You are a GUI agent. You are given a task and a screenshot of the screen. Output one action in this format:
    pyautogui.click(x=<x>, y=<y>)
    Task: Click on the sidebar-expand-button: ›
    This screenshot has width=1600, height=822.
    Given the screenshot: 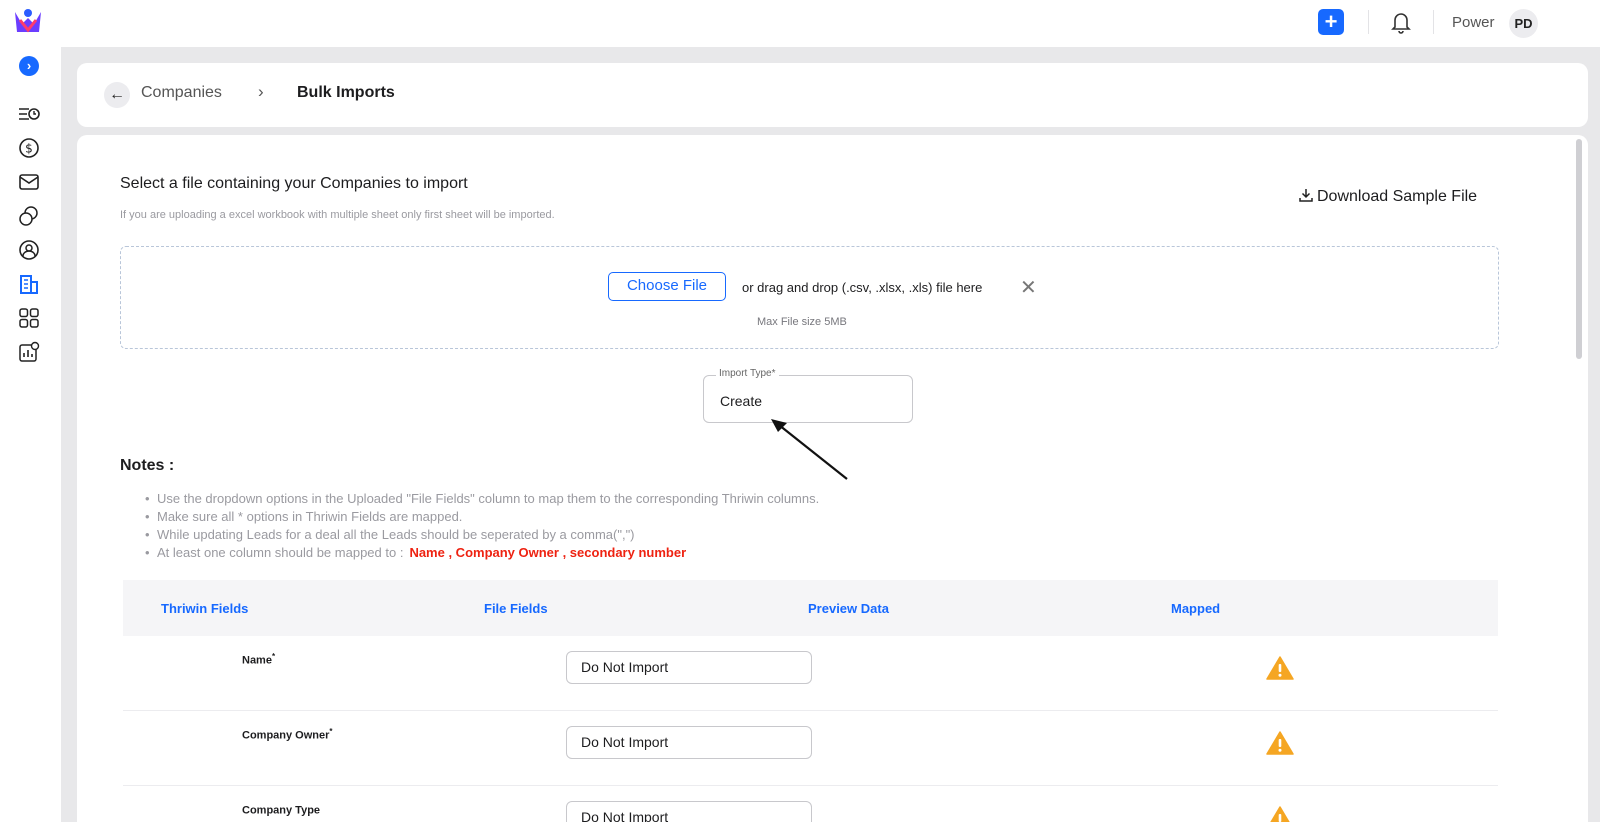 What is the action you would take?
    pyautogui.click(x=29, y=66)
    